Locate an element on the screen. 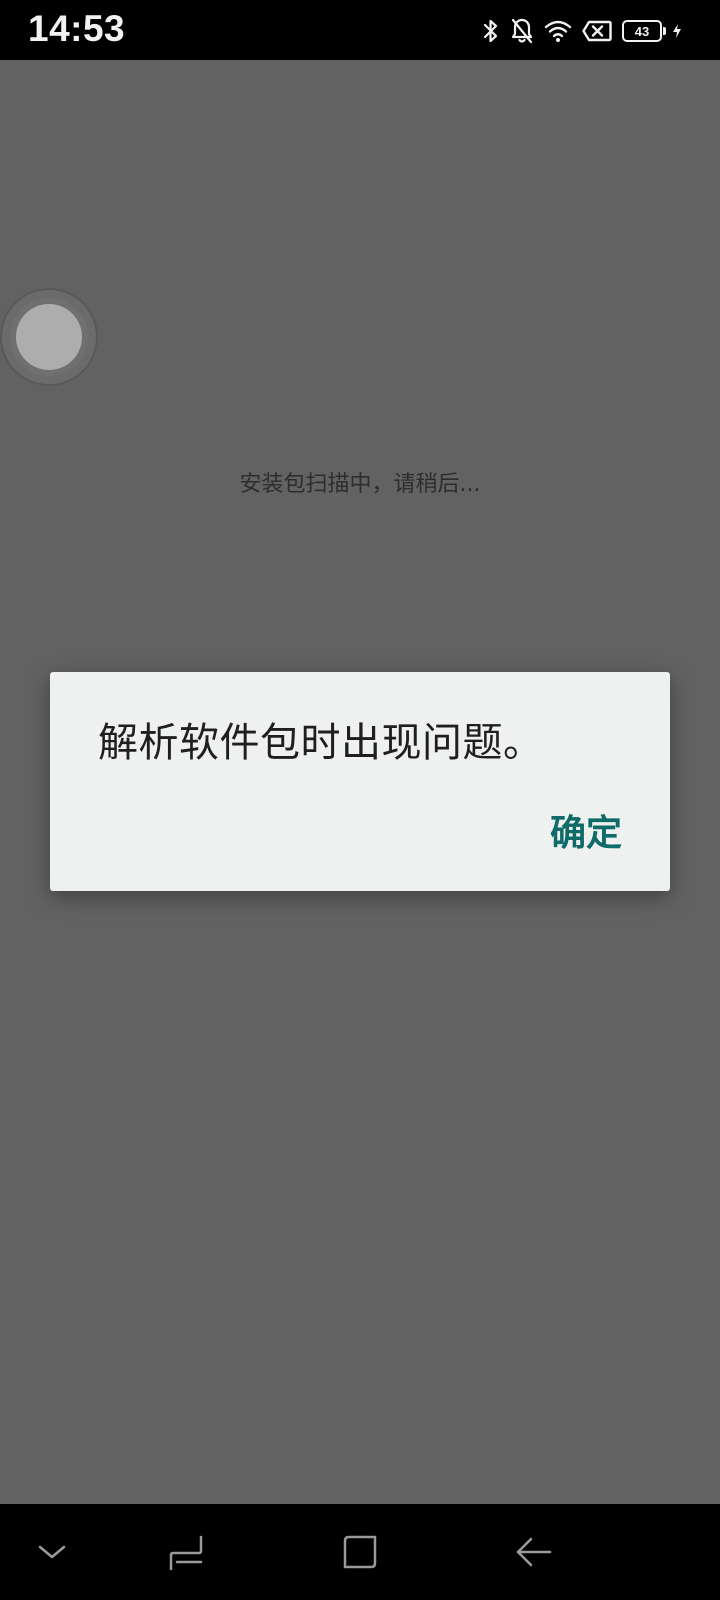 The image size is (720, 1600). home-icon is located at coordinates (360, 1552).